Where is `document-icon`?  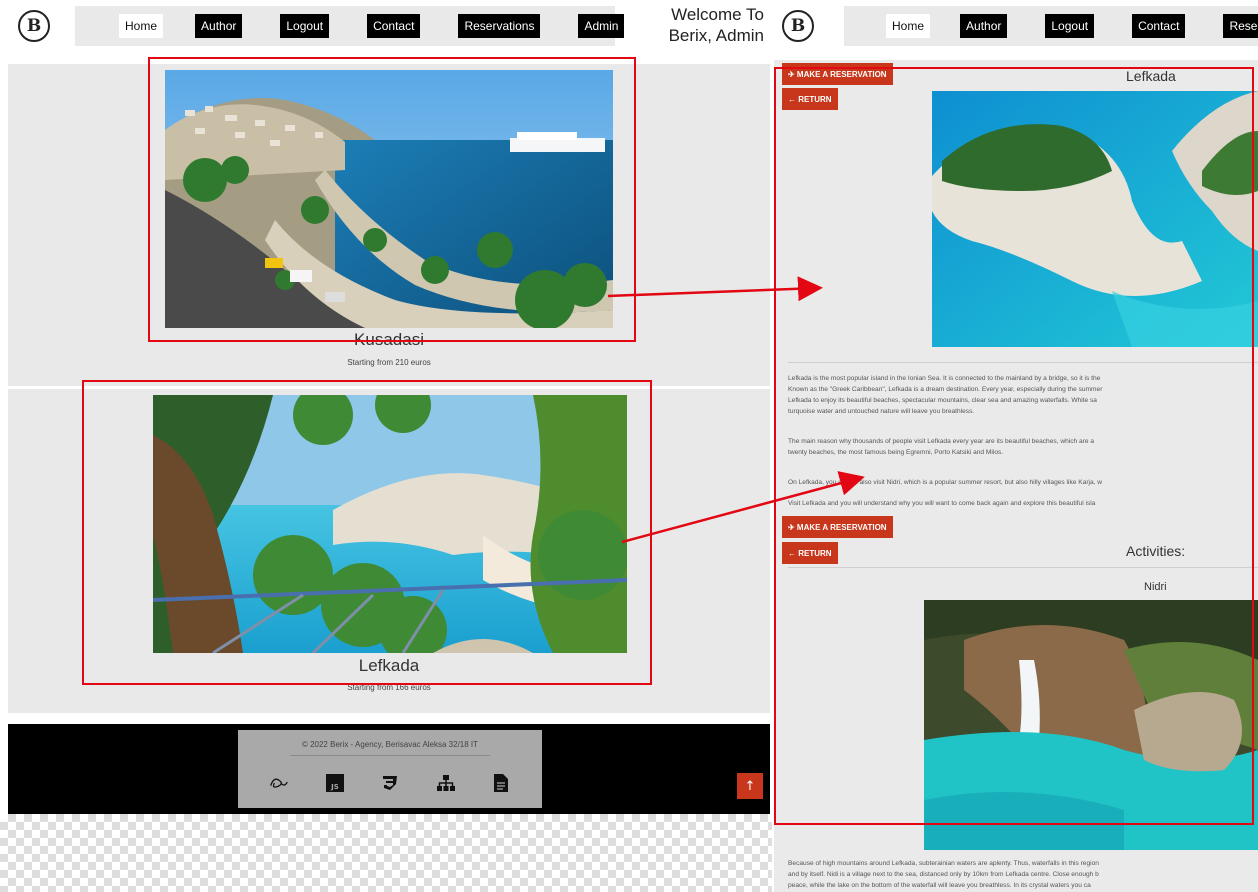
document-icon is located at coordinates (501, 783).